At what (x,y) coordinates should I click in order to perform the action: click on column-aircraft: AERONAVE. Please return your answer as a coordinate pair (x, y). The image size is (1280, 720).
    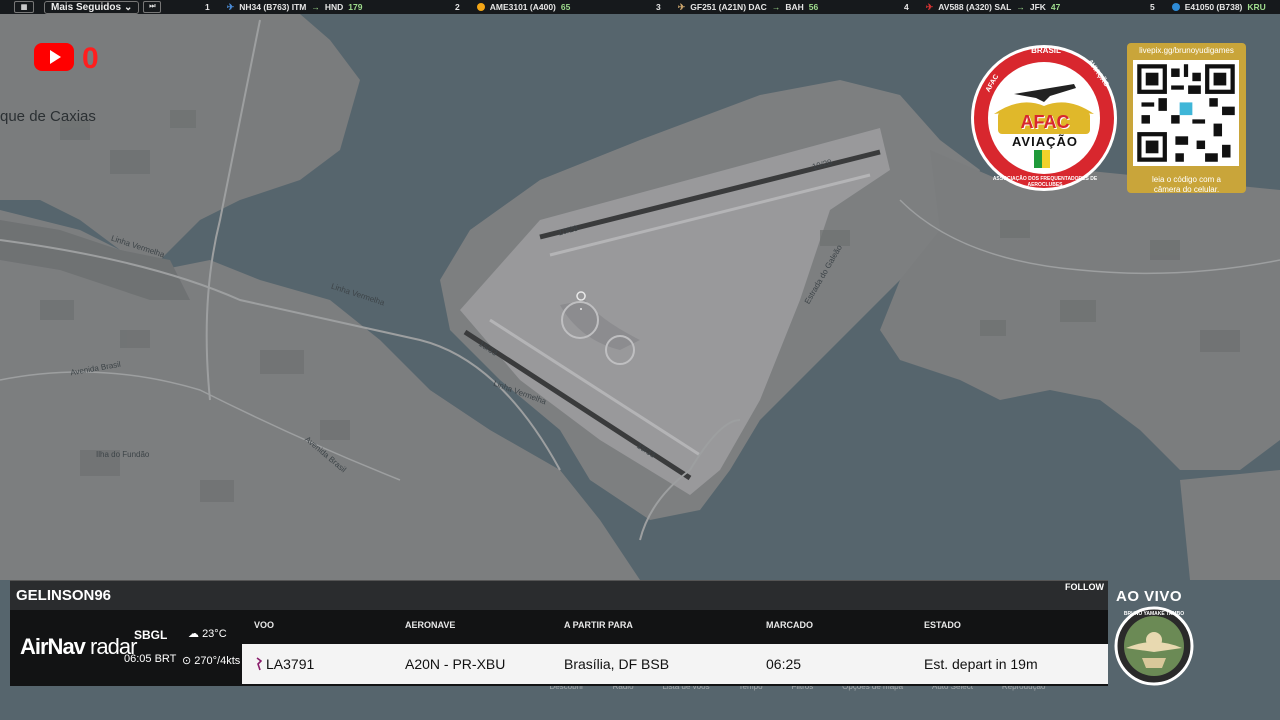
    Looking at the image, I should click on (430, 625).